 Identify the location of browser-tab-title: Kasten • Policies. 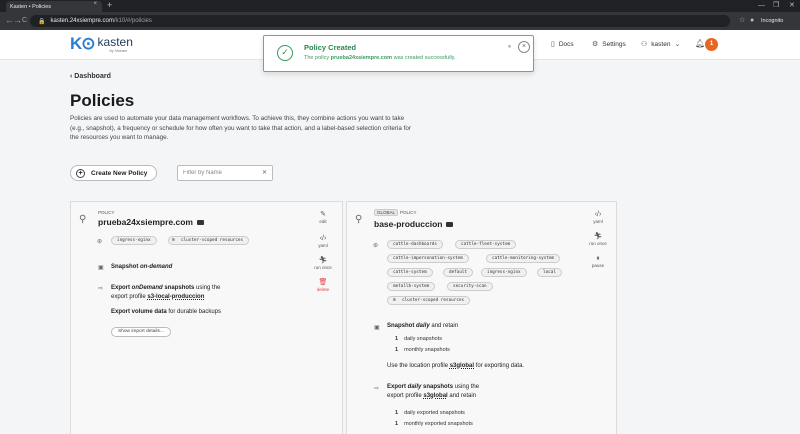
(31, 6).